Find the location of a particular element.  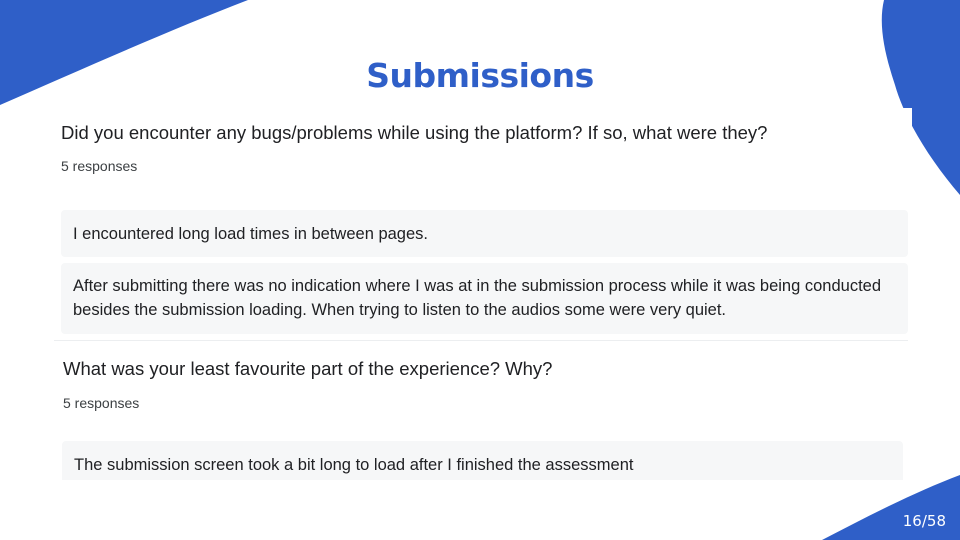

slide-title: Submissions is located at coordinates (480, 75).